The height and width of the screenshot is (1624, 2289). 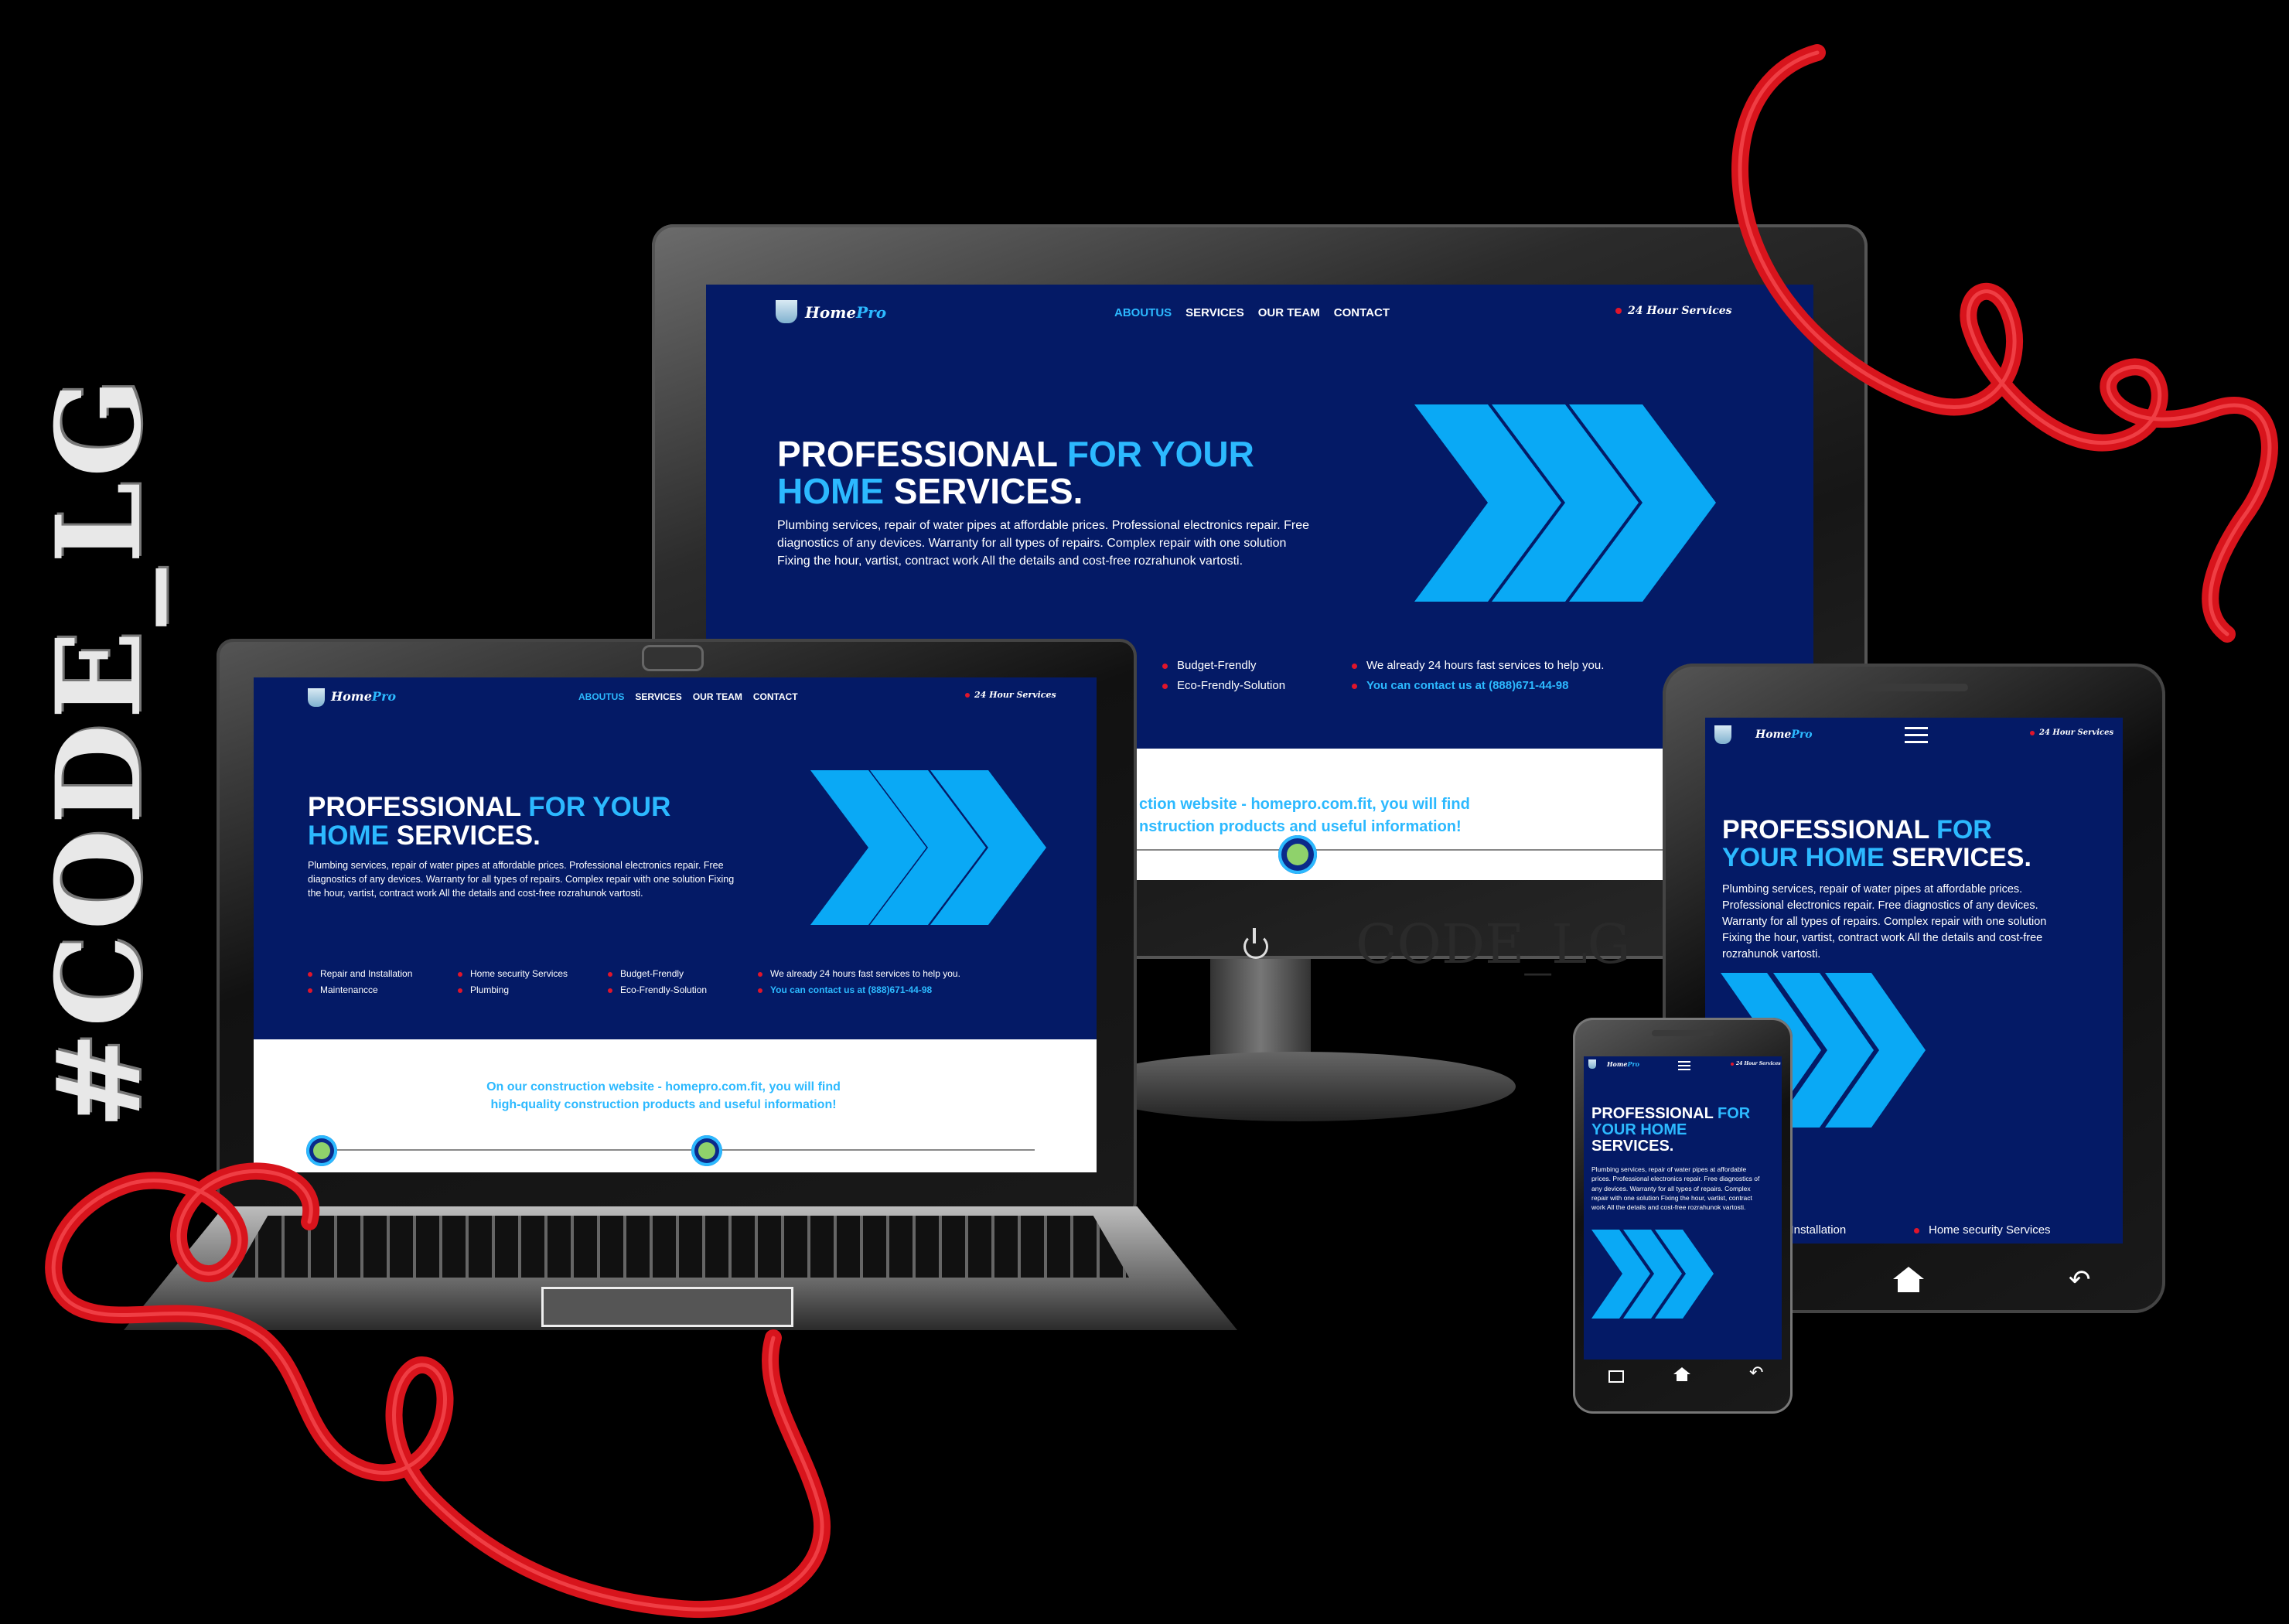 I want to click on check-icon, so click(x=1297, y=854).